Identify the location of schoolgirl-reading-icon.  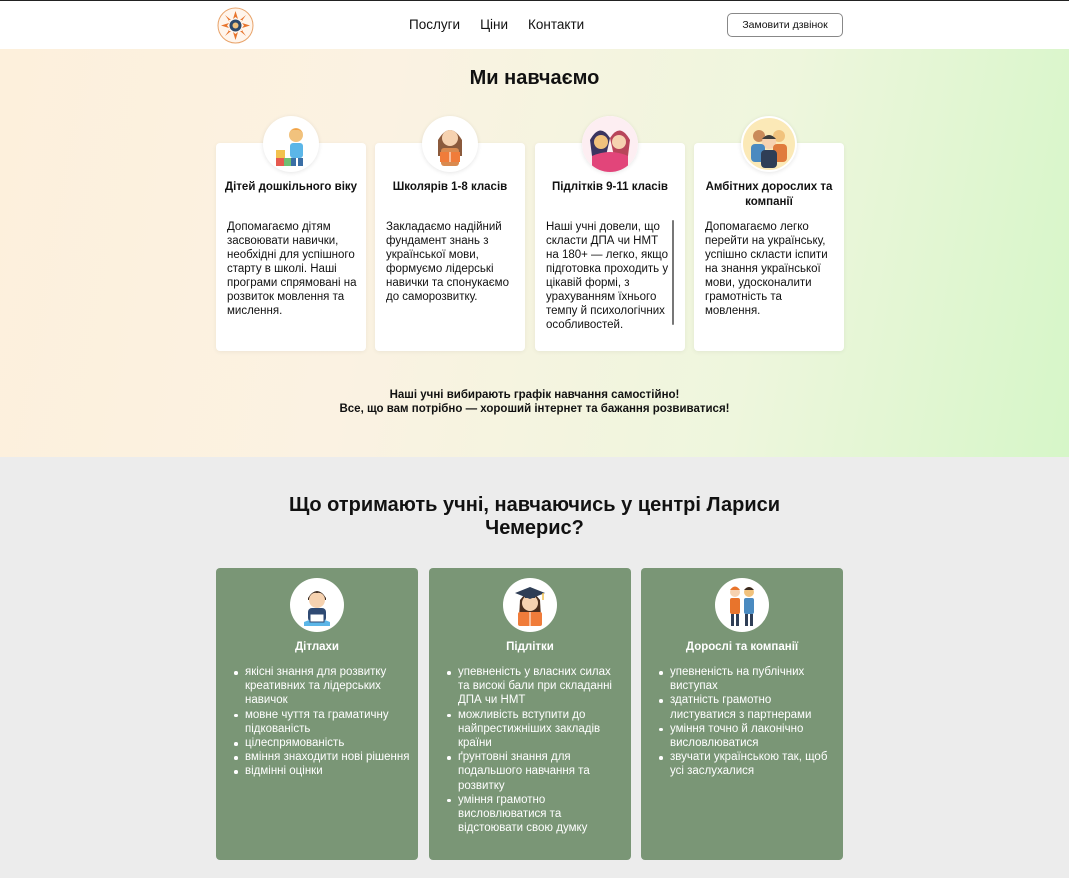
(450, 144).